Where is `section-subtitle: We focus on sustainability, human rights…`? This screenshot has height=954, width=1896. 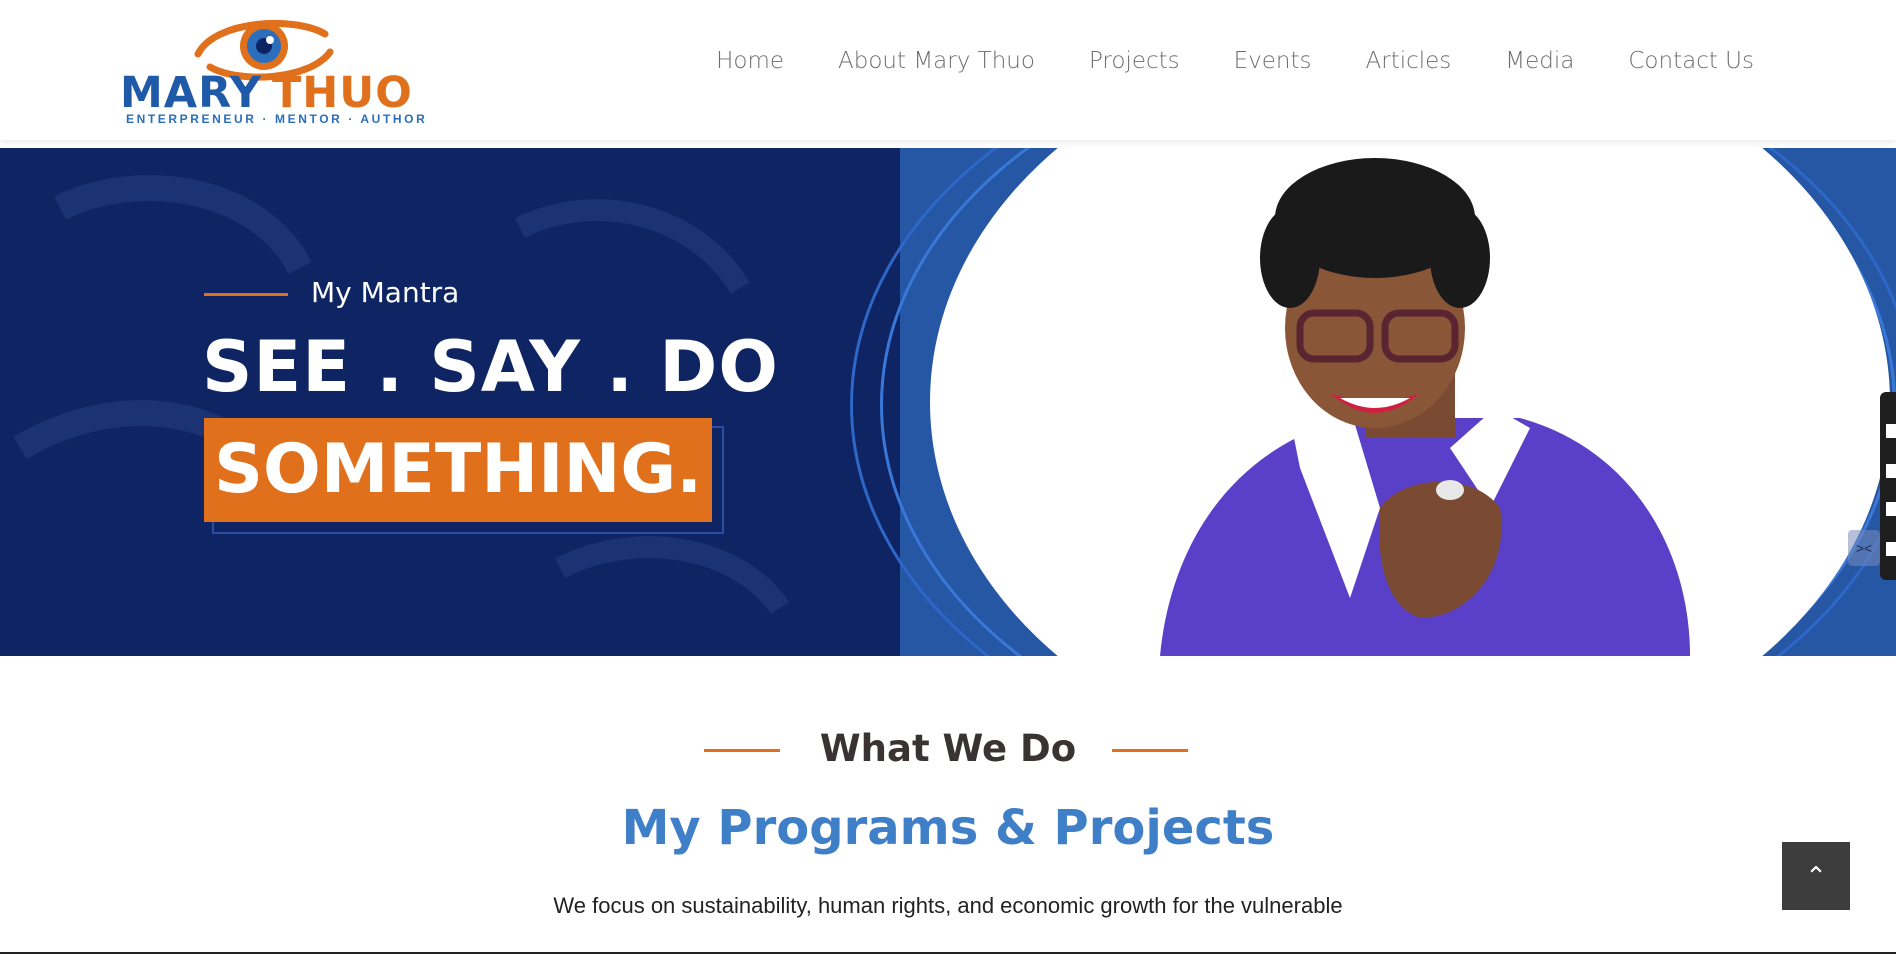
section-subtitle: We focus on sustainability, human rights… is located at coordinates (948, 905).